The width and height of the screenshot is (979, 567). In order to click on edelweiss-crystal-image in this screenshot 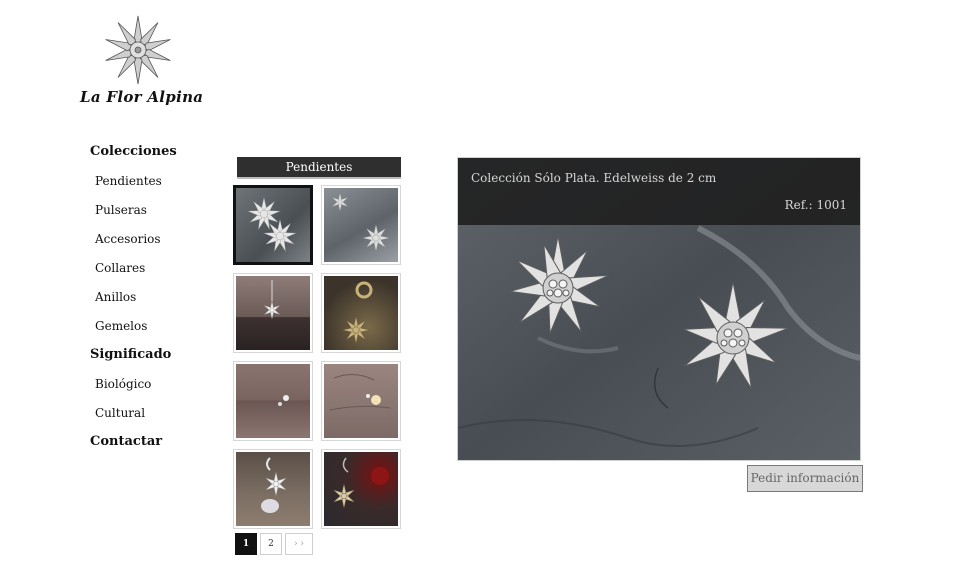, I will do `click(274, 485)`.